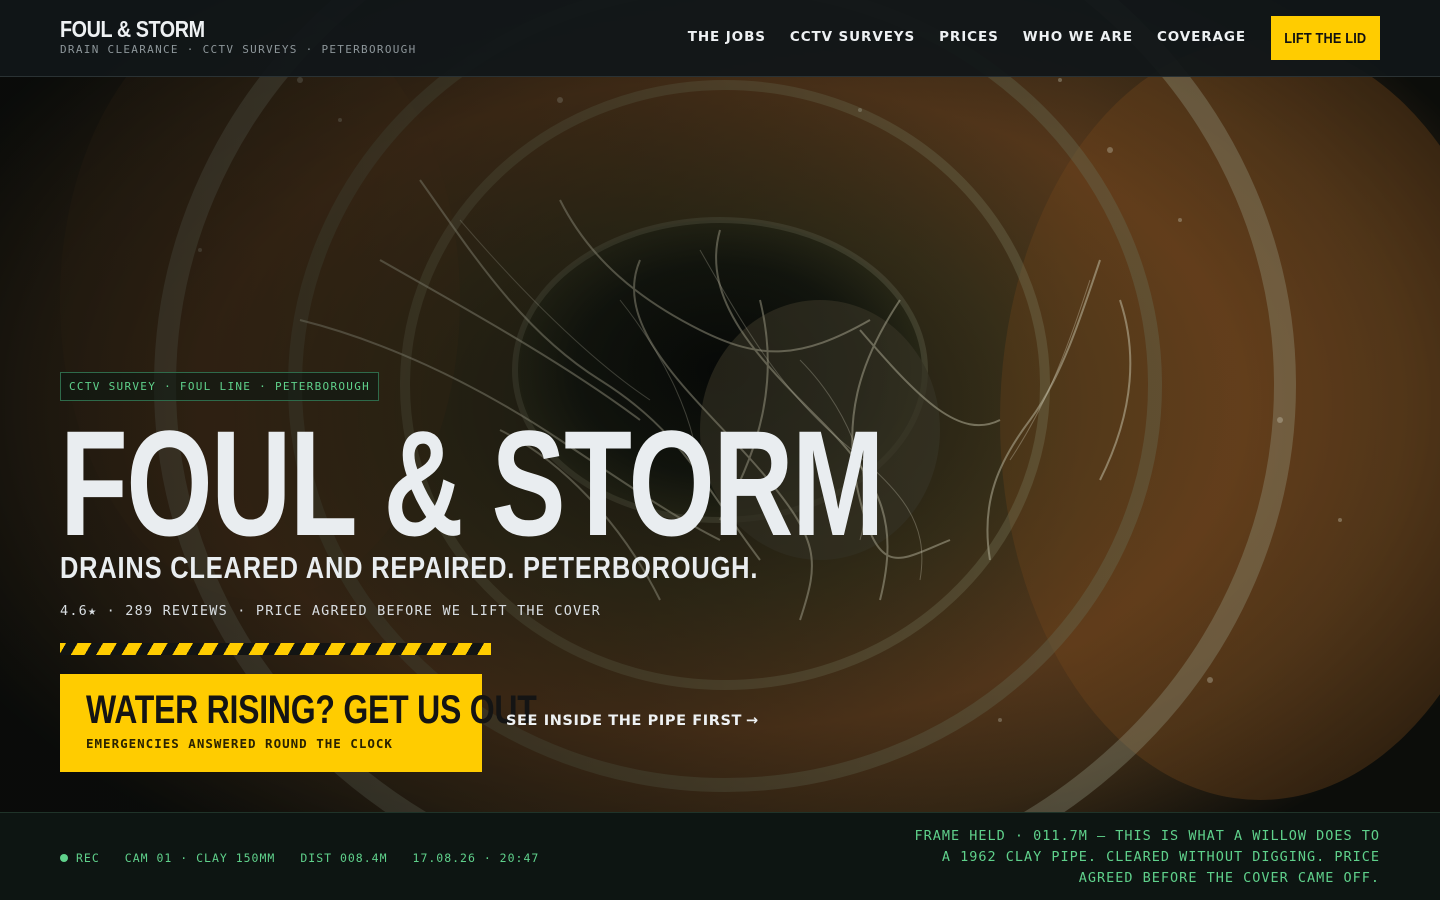 The width and height of the screenshot is (1440, 900). What do you see at coordinates (344, 858) in the screenshot?
I see `distance-readout: DIST 008.4M` at bounding box center [344, 858].